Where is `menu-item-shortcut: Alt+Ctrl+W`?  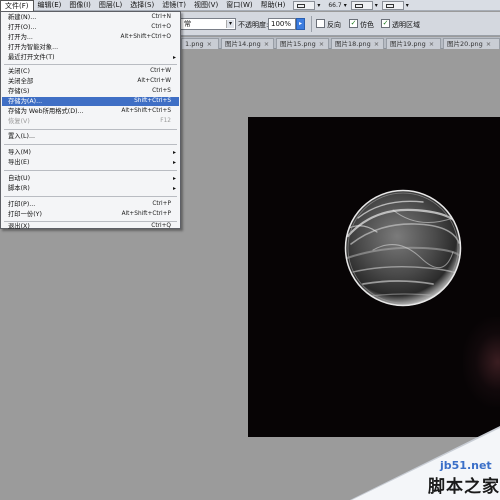 menu-item-shortcut: Alt+Ctrl+W is located at coordinates (154, 81).